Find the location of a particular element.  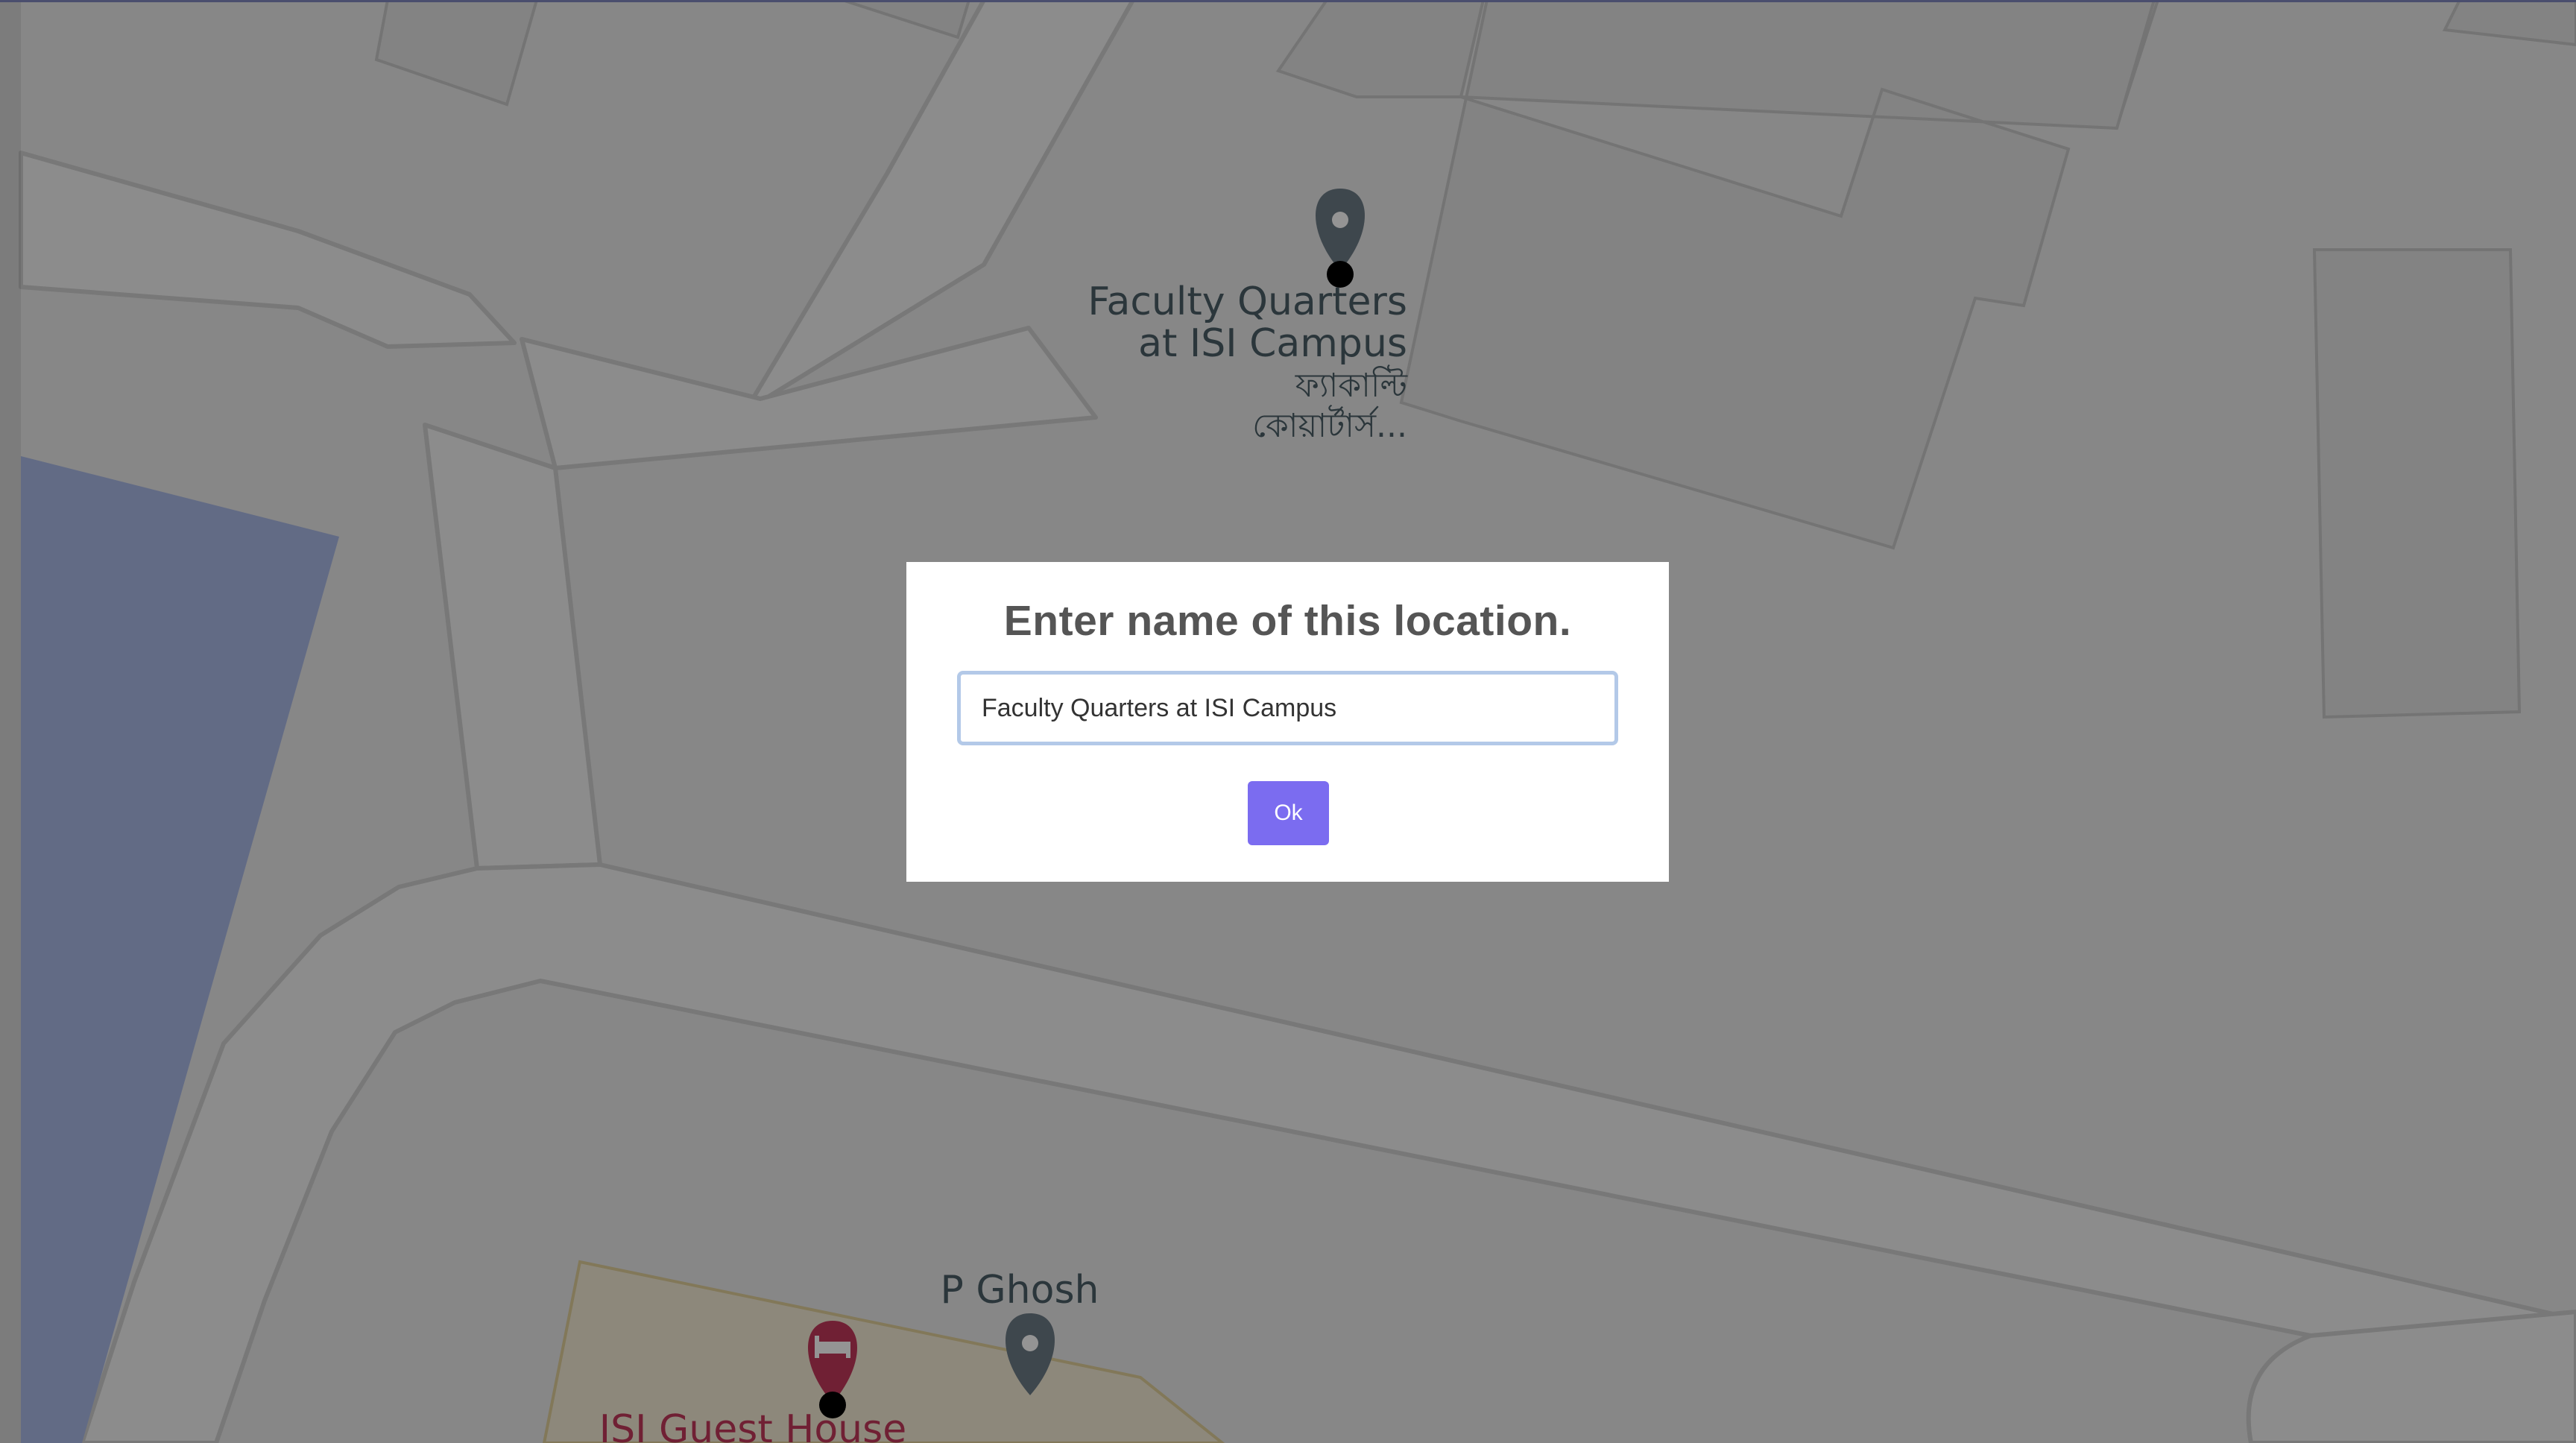

map-label-text: at ISI Campus is located at coordinates (1272, 343).